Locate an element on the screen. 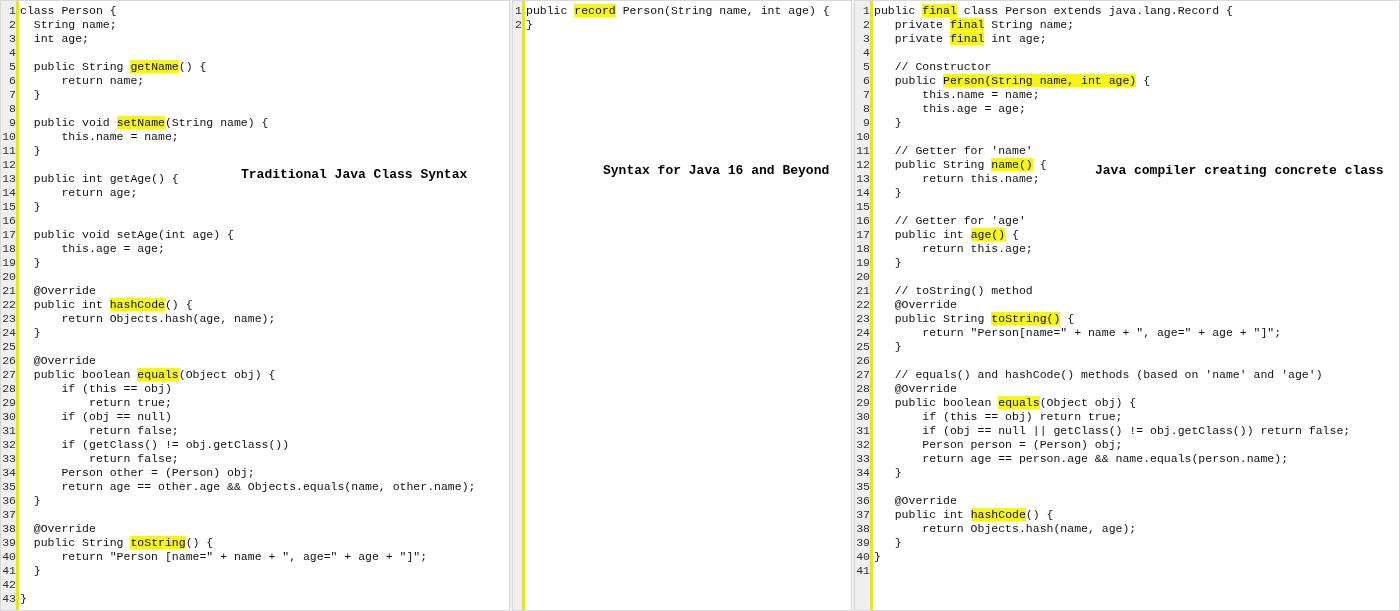 The width and height of the screenshot is (1400, 611). code-line: private final String name; is located at coordinates (984, 25).